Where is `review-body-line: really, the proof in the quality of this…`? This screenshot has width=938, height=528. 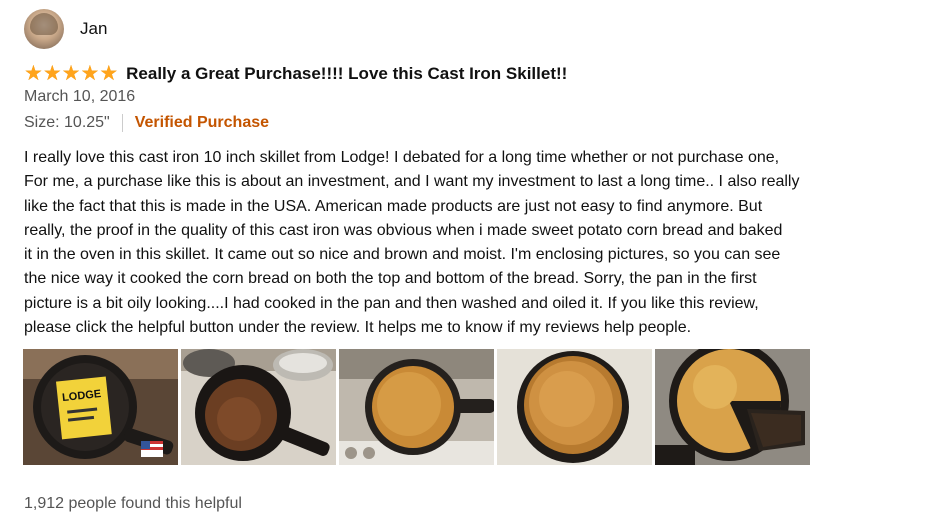 review-body-line: really, the proof in the quality of this… is located at coordinates (403, 230).